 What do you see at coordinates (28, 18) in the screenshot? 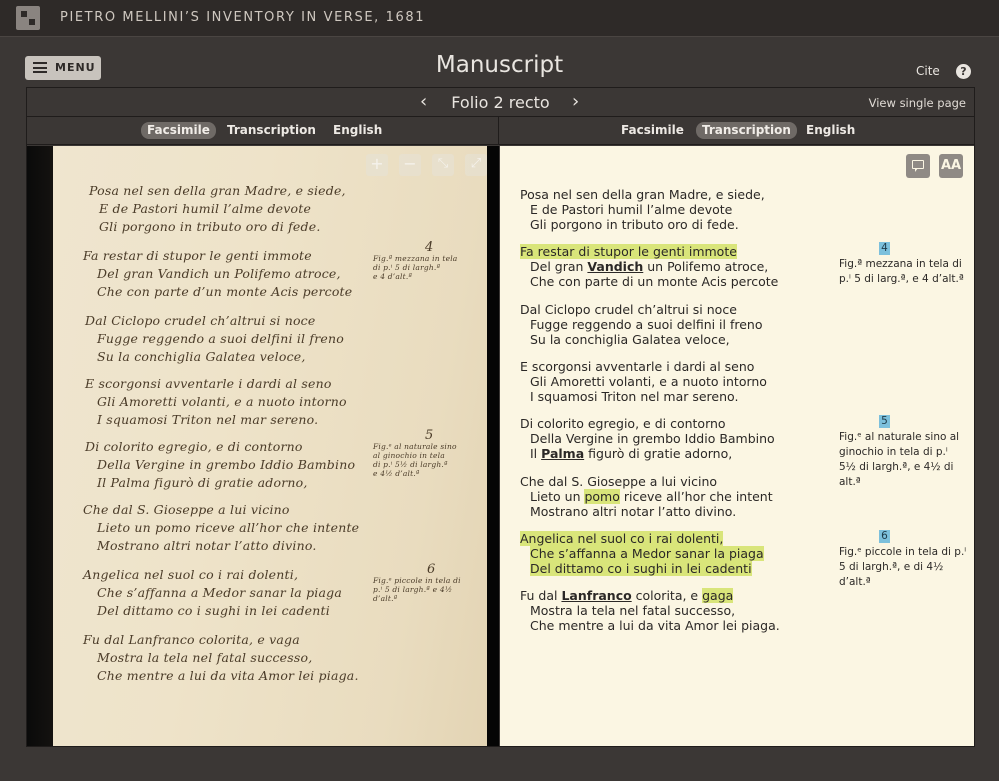
I see `logo-icon` at bounding box center [28, 18].